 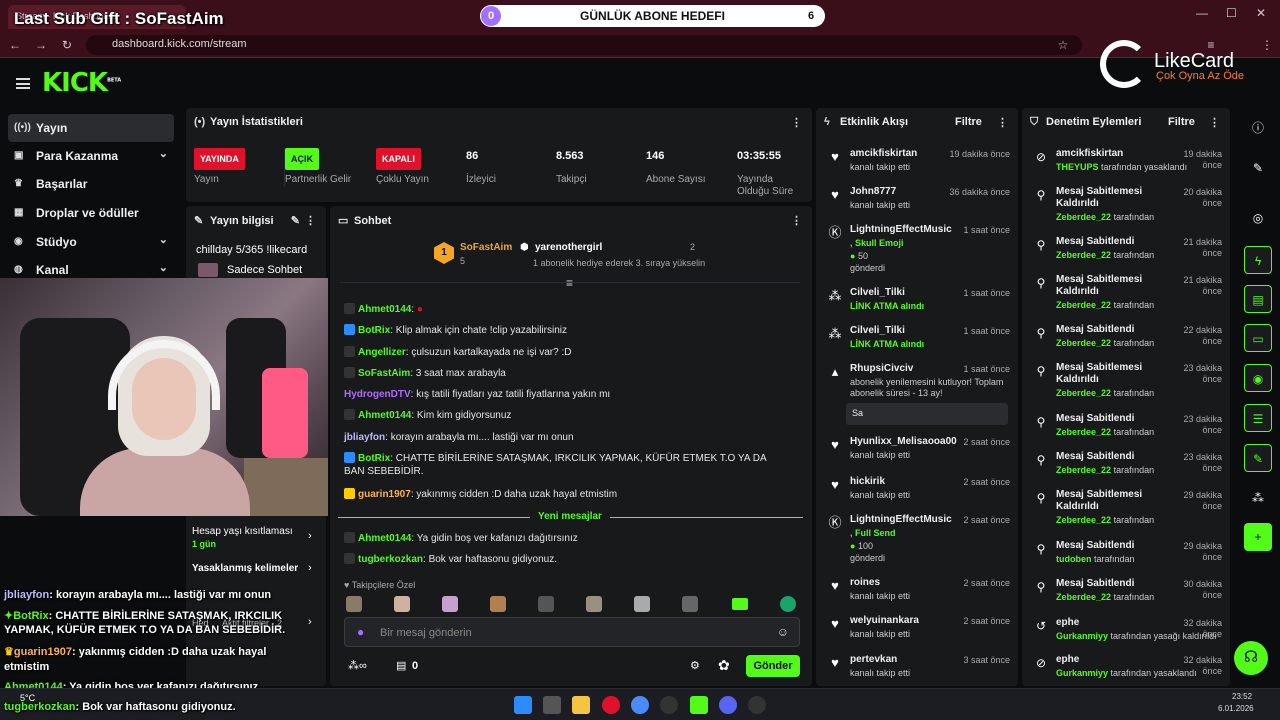 What do you see at coordinates (1074, 559) in the screenshot?
I see `mod-actor: tudoben` at bounding box center [1074, 559].